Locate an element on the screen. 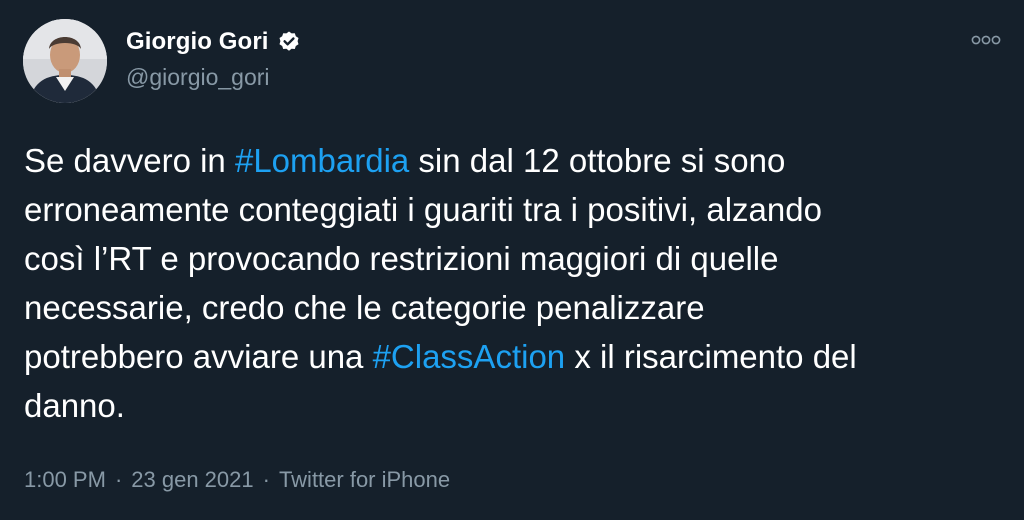 This screenshot has width=1024, height=520. more-options-button is located at coordinates (986, 40).